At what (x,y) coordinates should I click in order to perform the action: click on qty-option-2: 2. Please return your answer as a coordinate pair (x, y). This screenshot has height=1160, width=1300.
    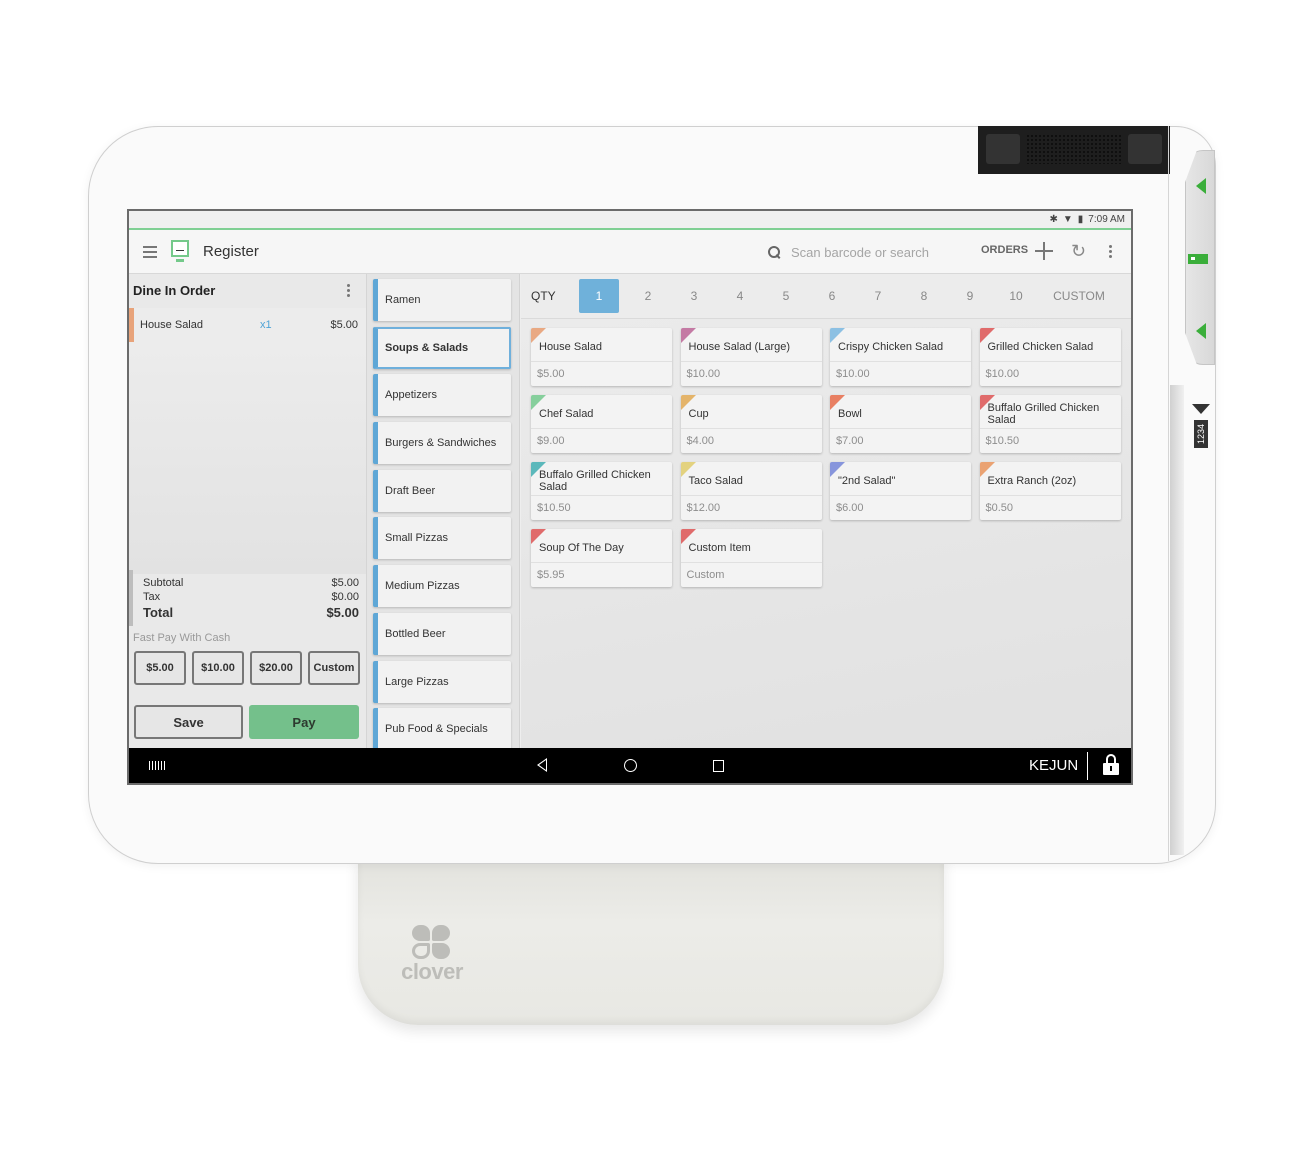
    Looking at the image, I should click on (648, 296).